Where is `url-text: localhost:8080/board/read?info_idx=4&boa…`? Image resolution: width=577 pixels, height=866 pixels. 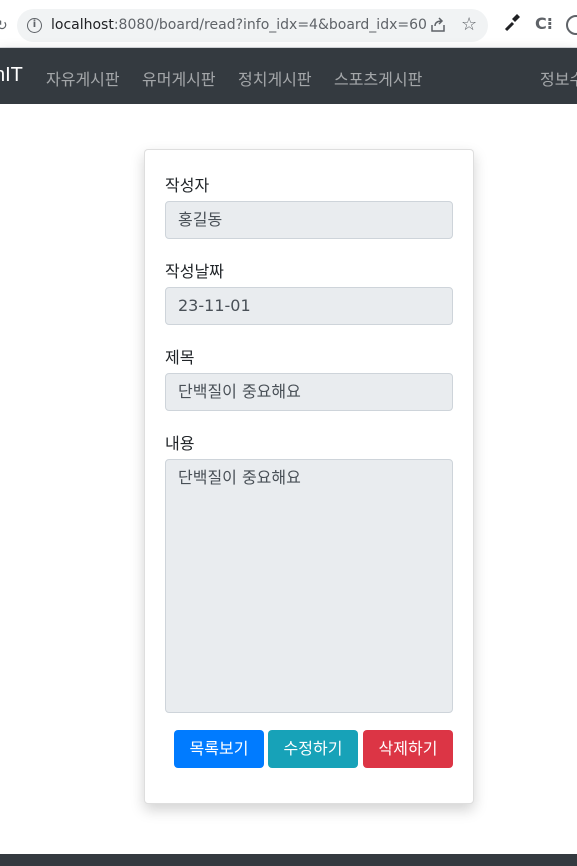 url-text: localhost:8080/board/read?info_idx=4&boa… is located at coordinates (239, 25).